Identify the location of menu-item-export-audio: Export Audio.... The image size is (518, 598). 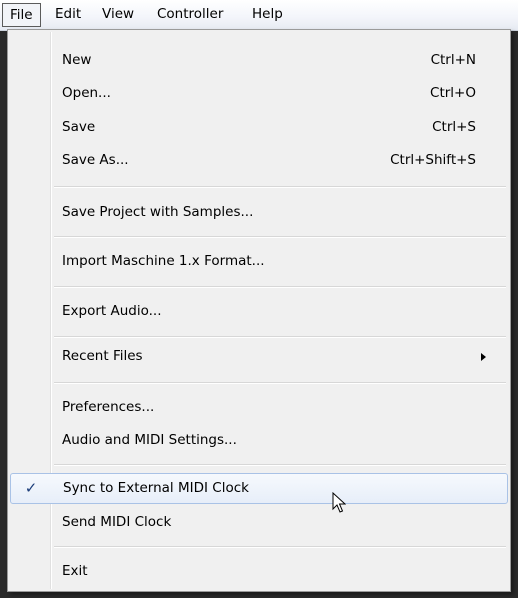
(259, 311).